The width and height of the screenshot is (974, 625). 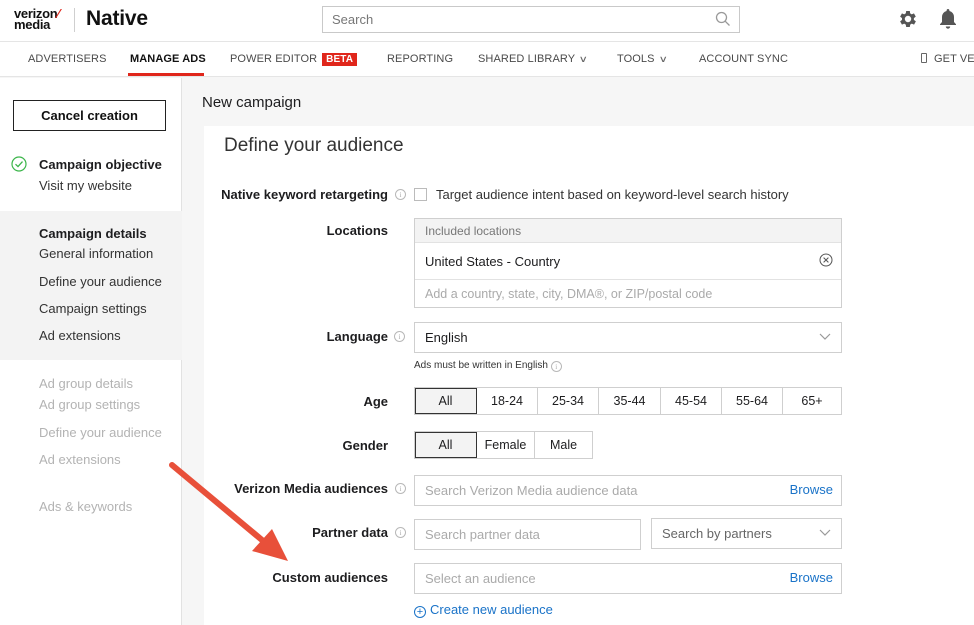 I want to click on nav-manage-ads: MANAGE ADS, so click(x=168, y=59).